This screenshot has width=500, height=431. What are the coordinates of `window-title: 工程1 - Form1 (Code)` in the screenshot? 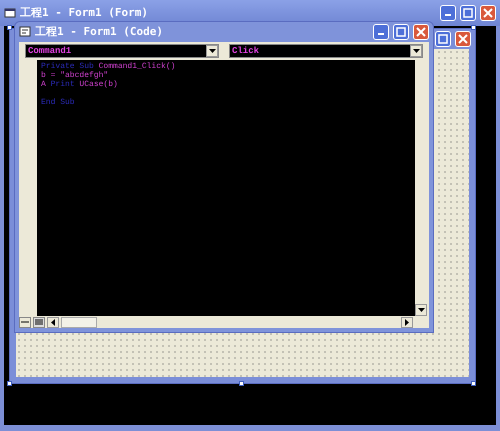 It's located at (99, 32).